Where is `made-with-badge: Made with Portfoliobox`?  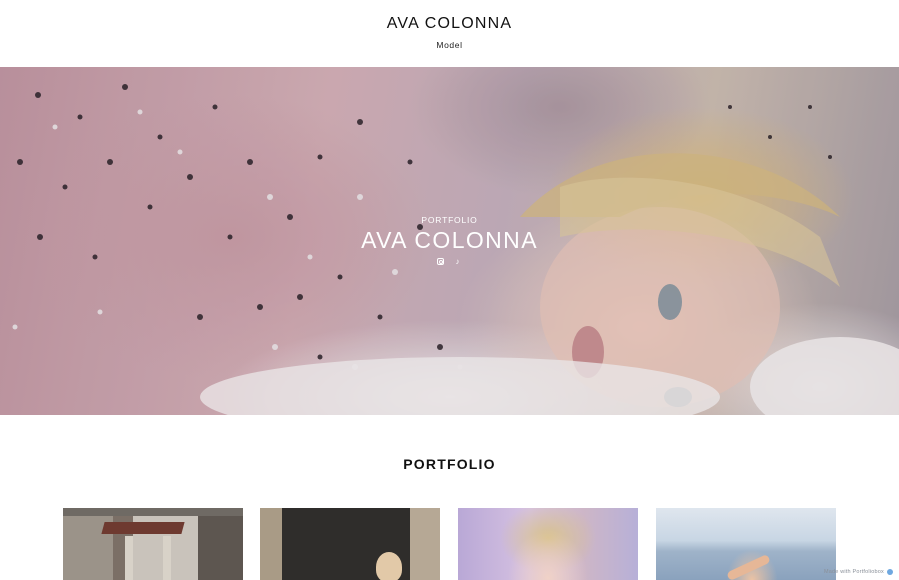 made-with-badge: Made with Portfoliobox is located at coordinates (858, 572).